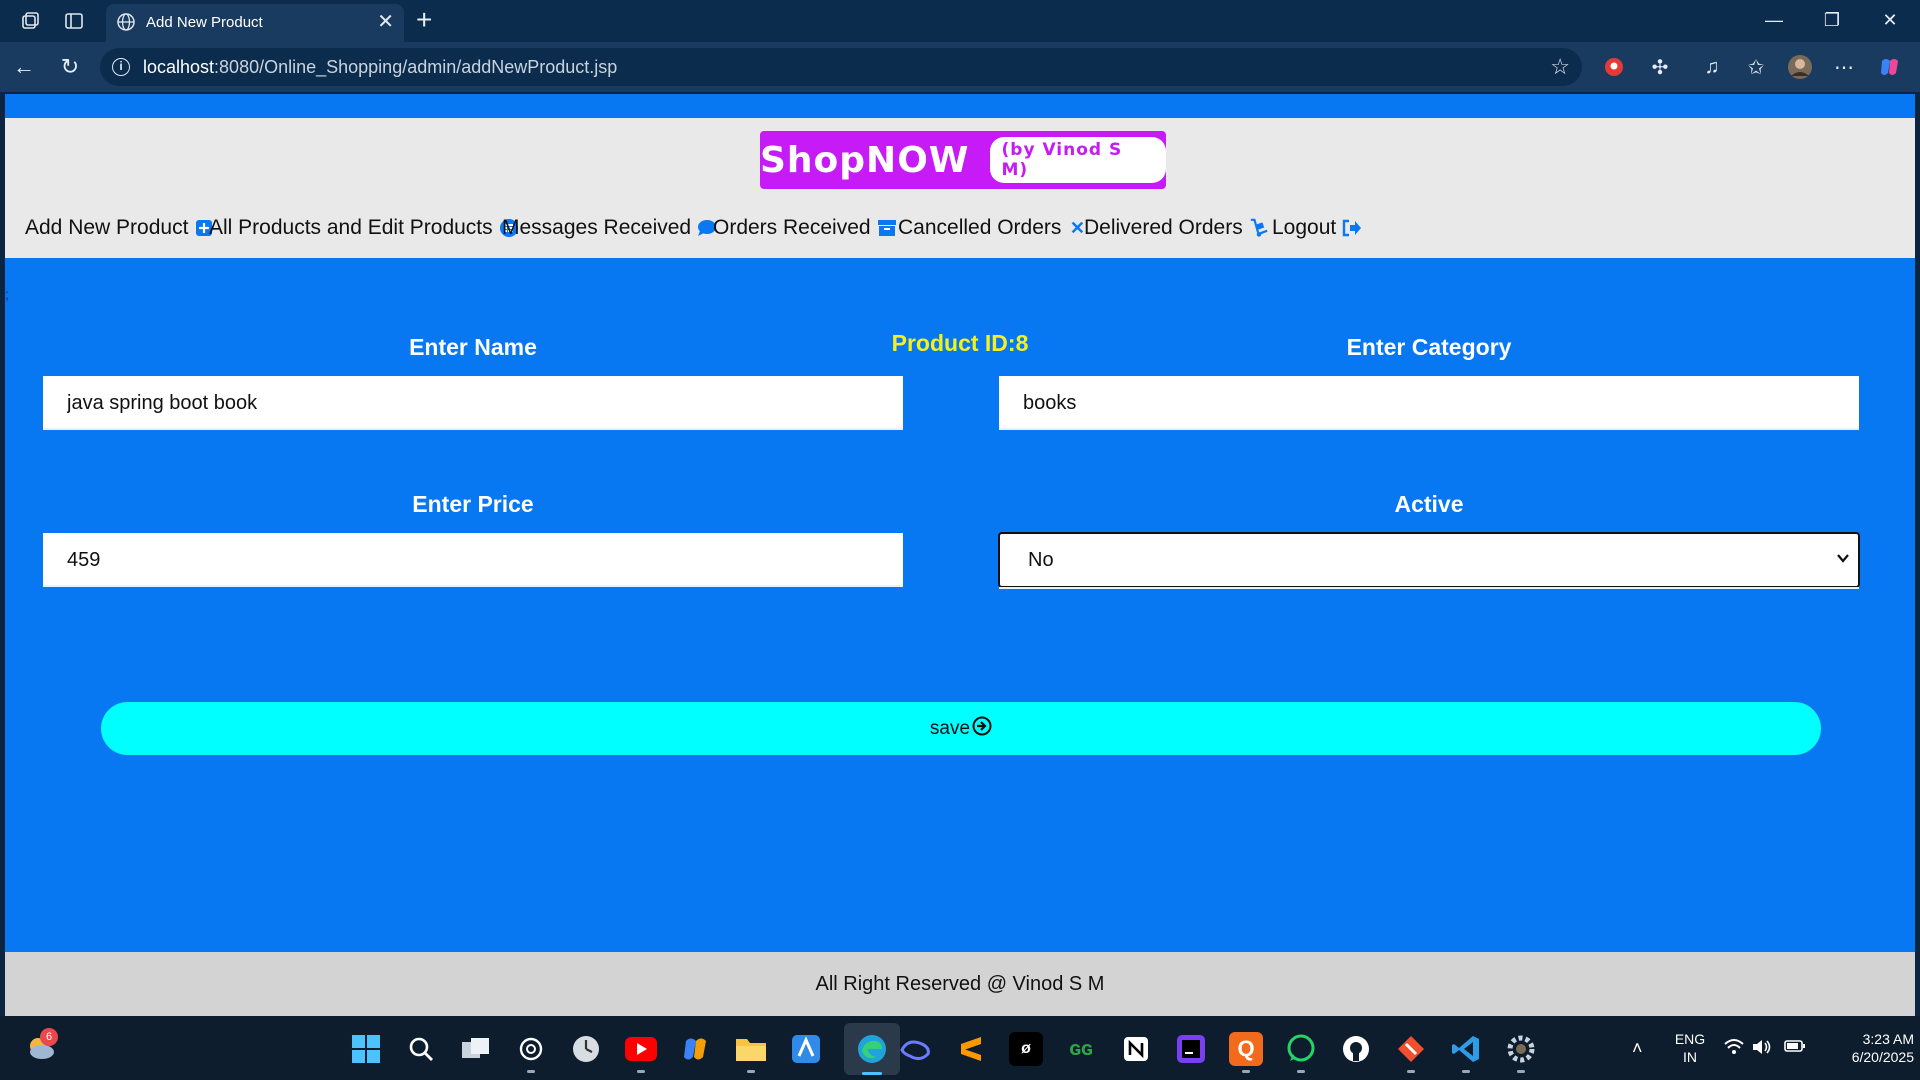  Describe the element at coordinates (1081, 1049) in the screenshot. I see `geeksforgeeks-icon: ɢɢ` at that location.